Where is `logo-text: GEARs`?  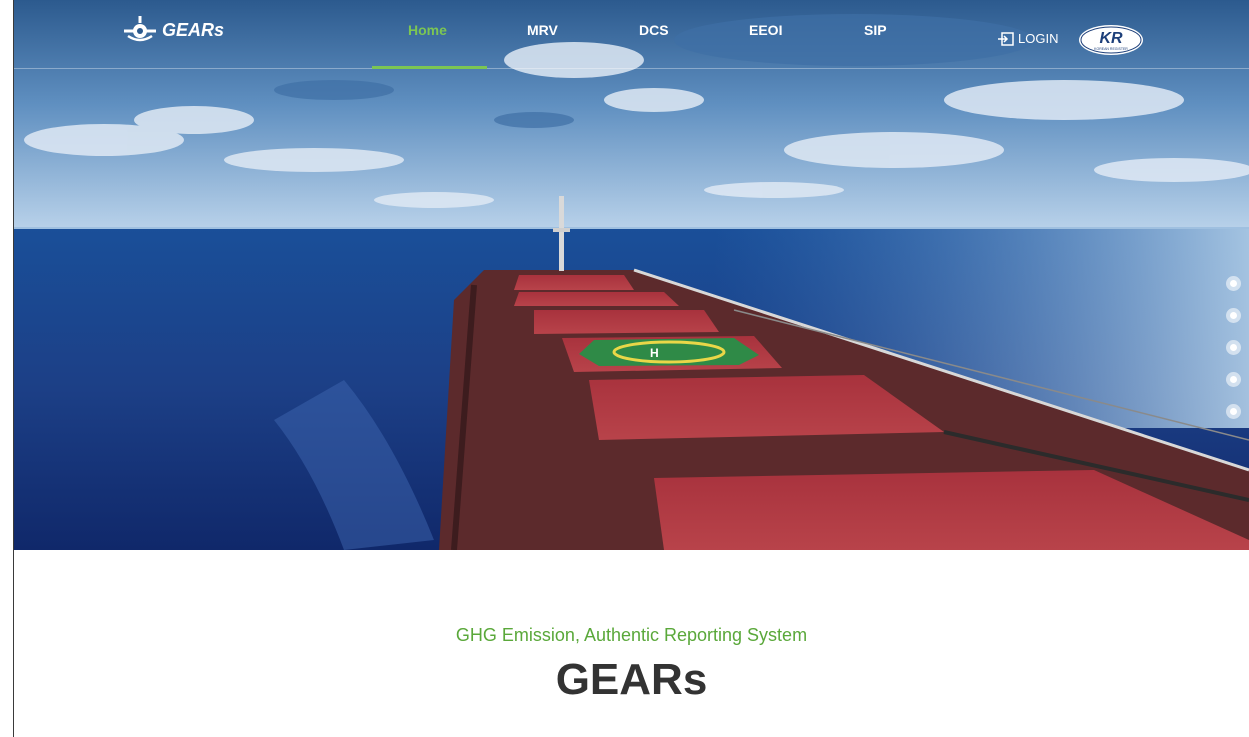 logo-text: GEARs is located at coordinates (193, 29).